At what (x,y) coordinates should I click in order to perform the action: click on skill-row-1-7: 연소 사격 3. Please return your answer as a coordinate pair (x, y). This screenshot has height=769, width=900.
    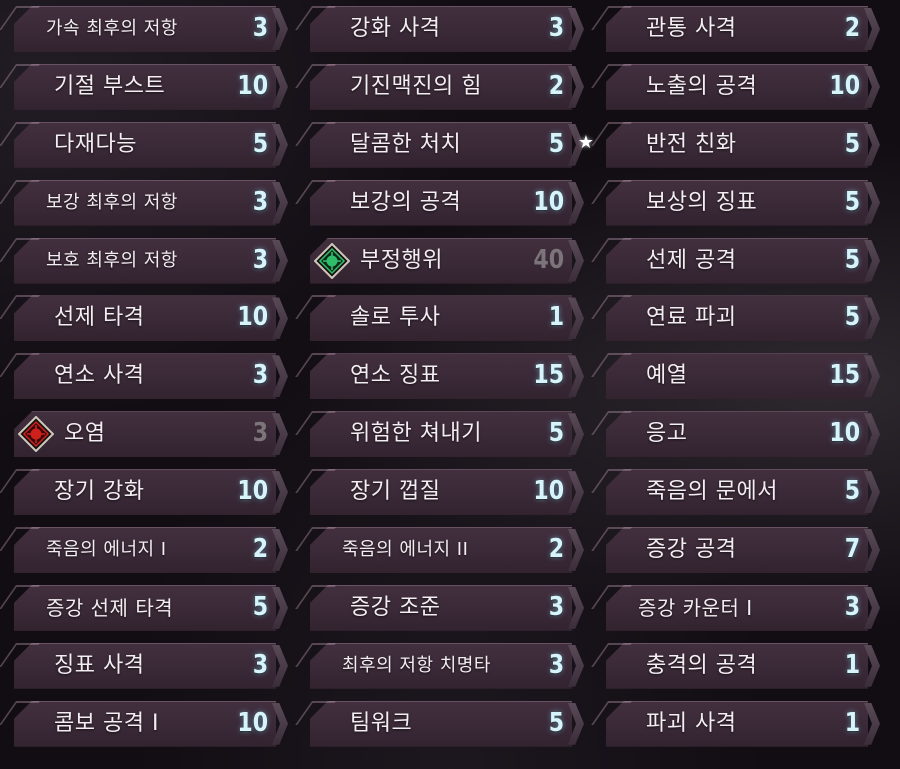
    Looking at the image, I should click on (144, 374).